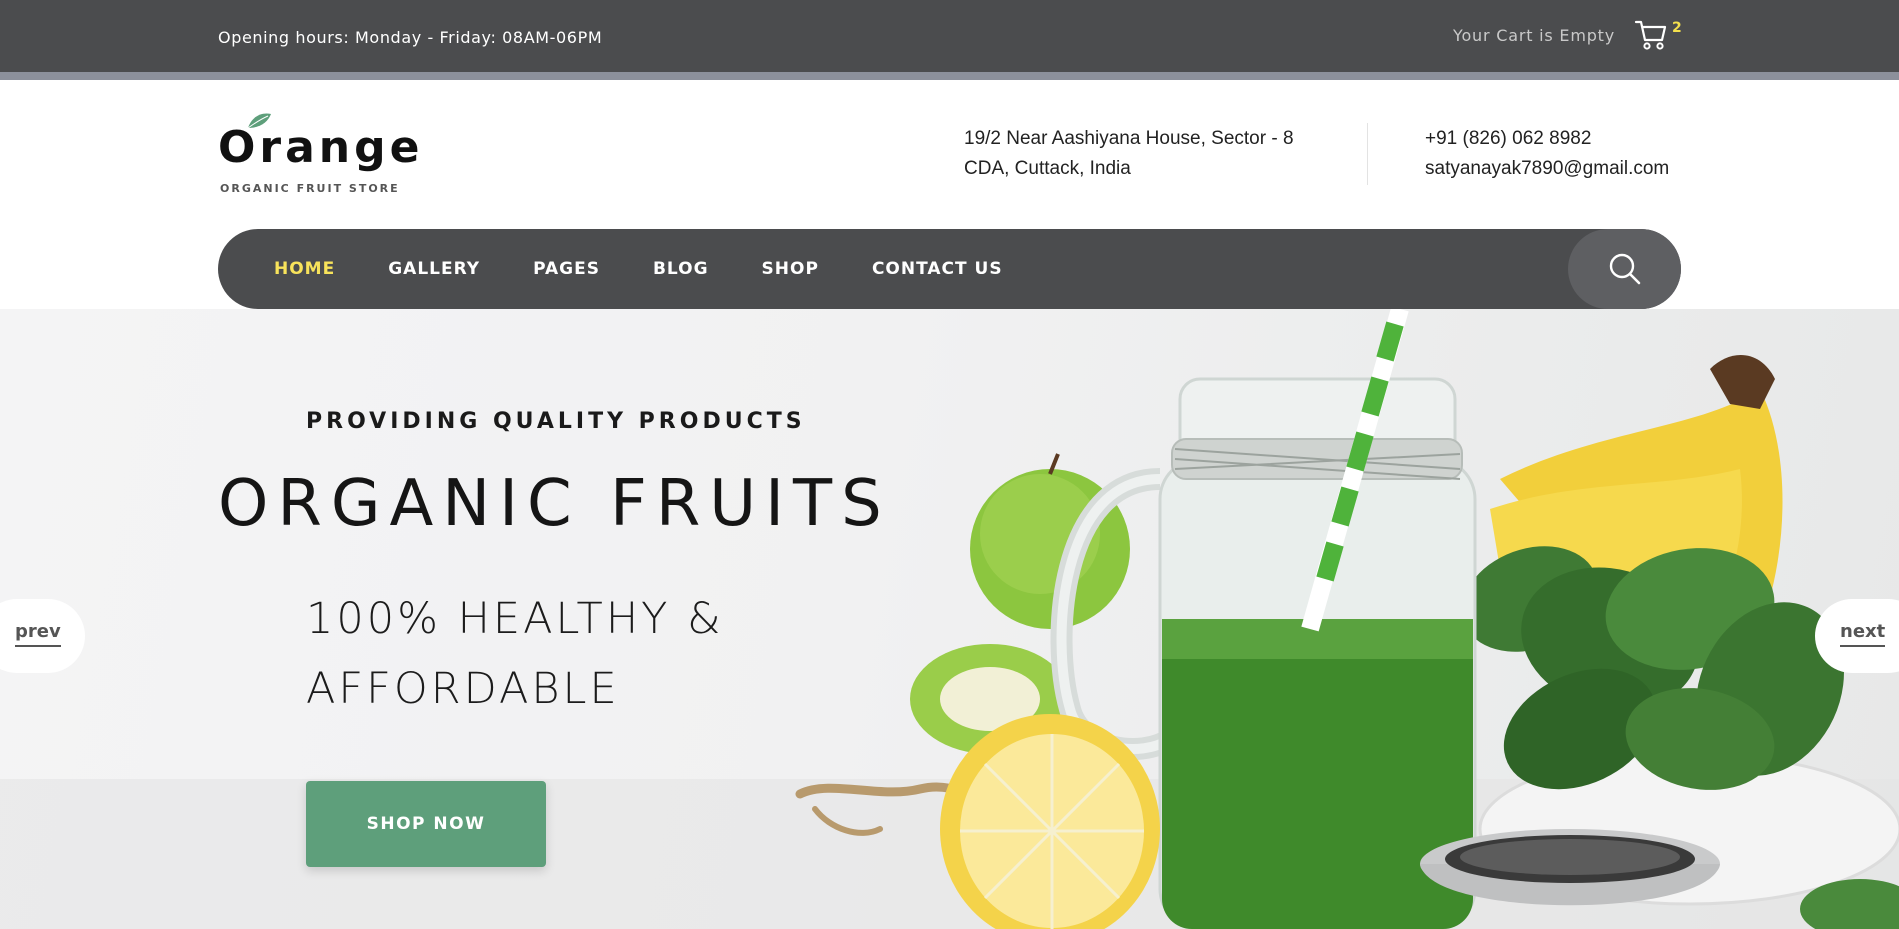  Describe the element at coordinates (566, 269) in the screenshot. I see `nav-item-pages: PAGES` at that location.